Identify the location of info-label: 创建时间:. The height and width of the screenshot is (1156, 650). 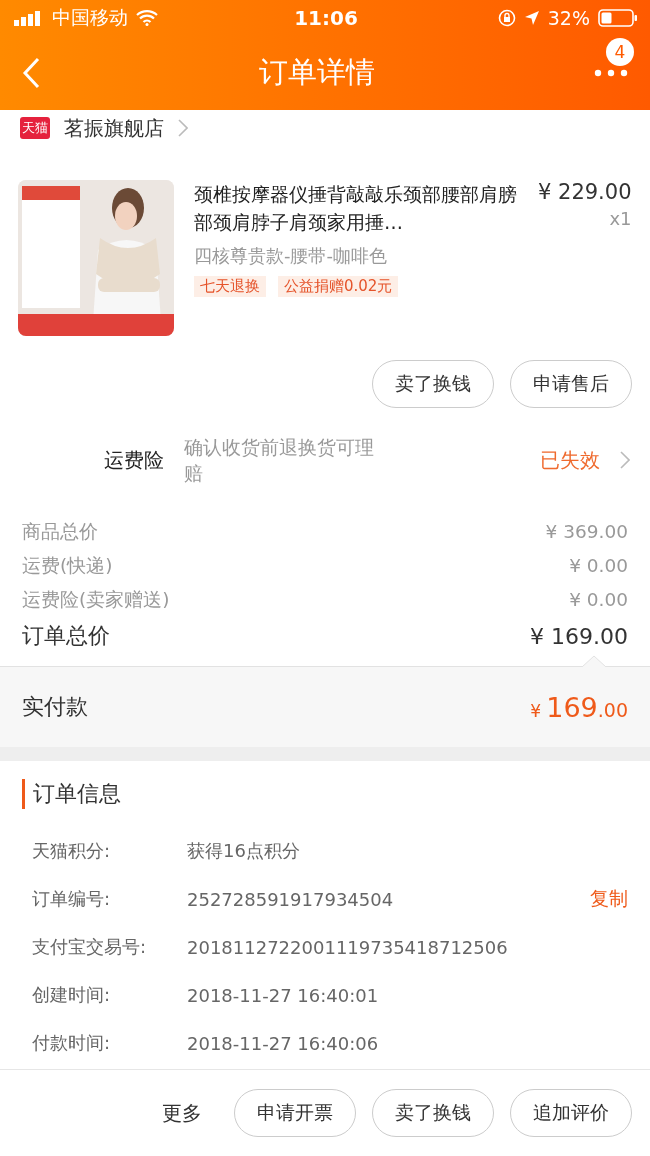
(72, 995).